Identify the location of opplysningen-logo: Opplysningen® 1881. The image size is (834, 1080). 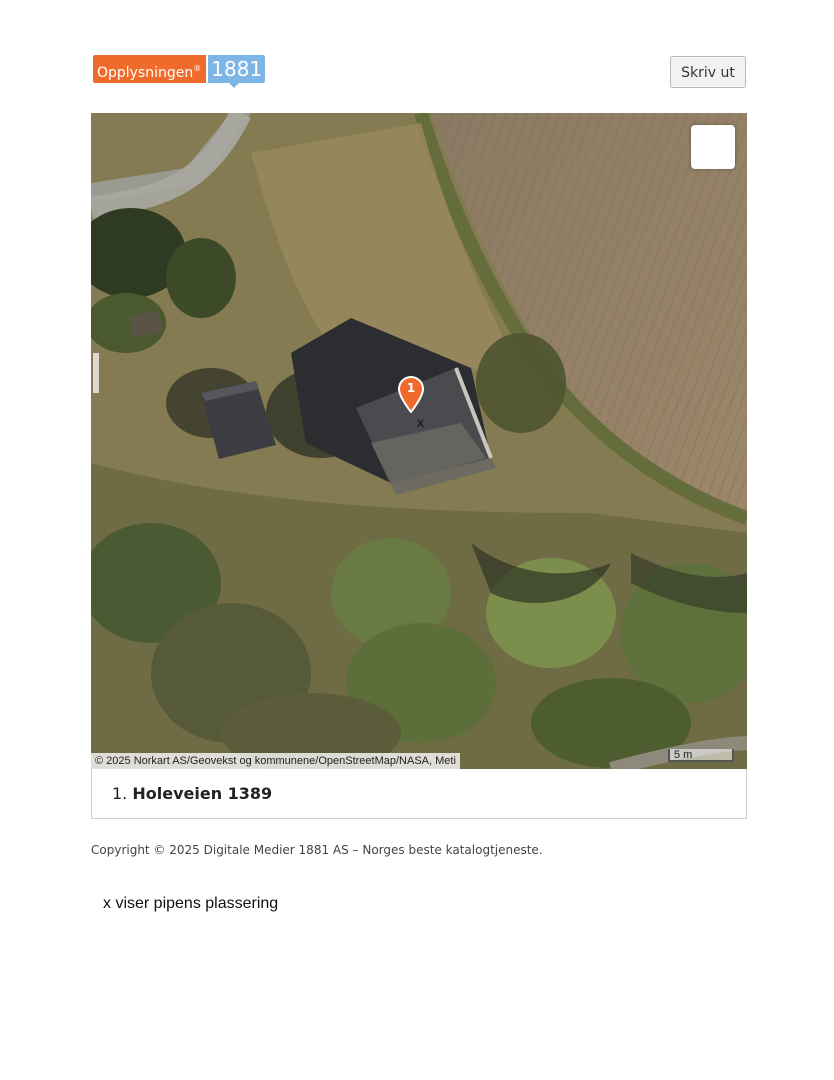
(179, 71).